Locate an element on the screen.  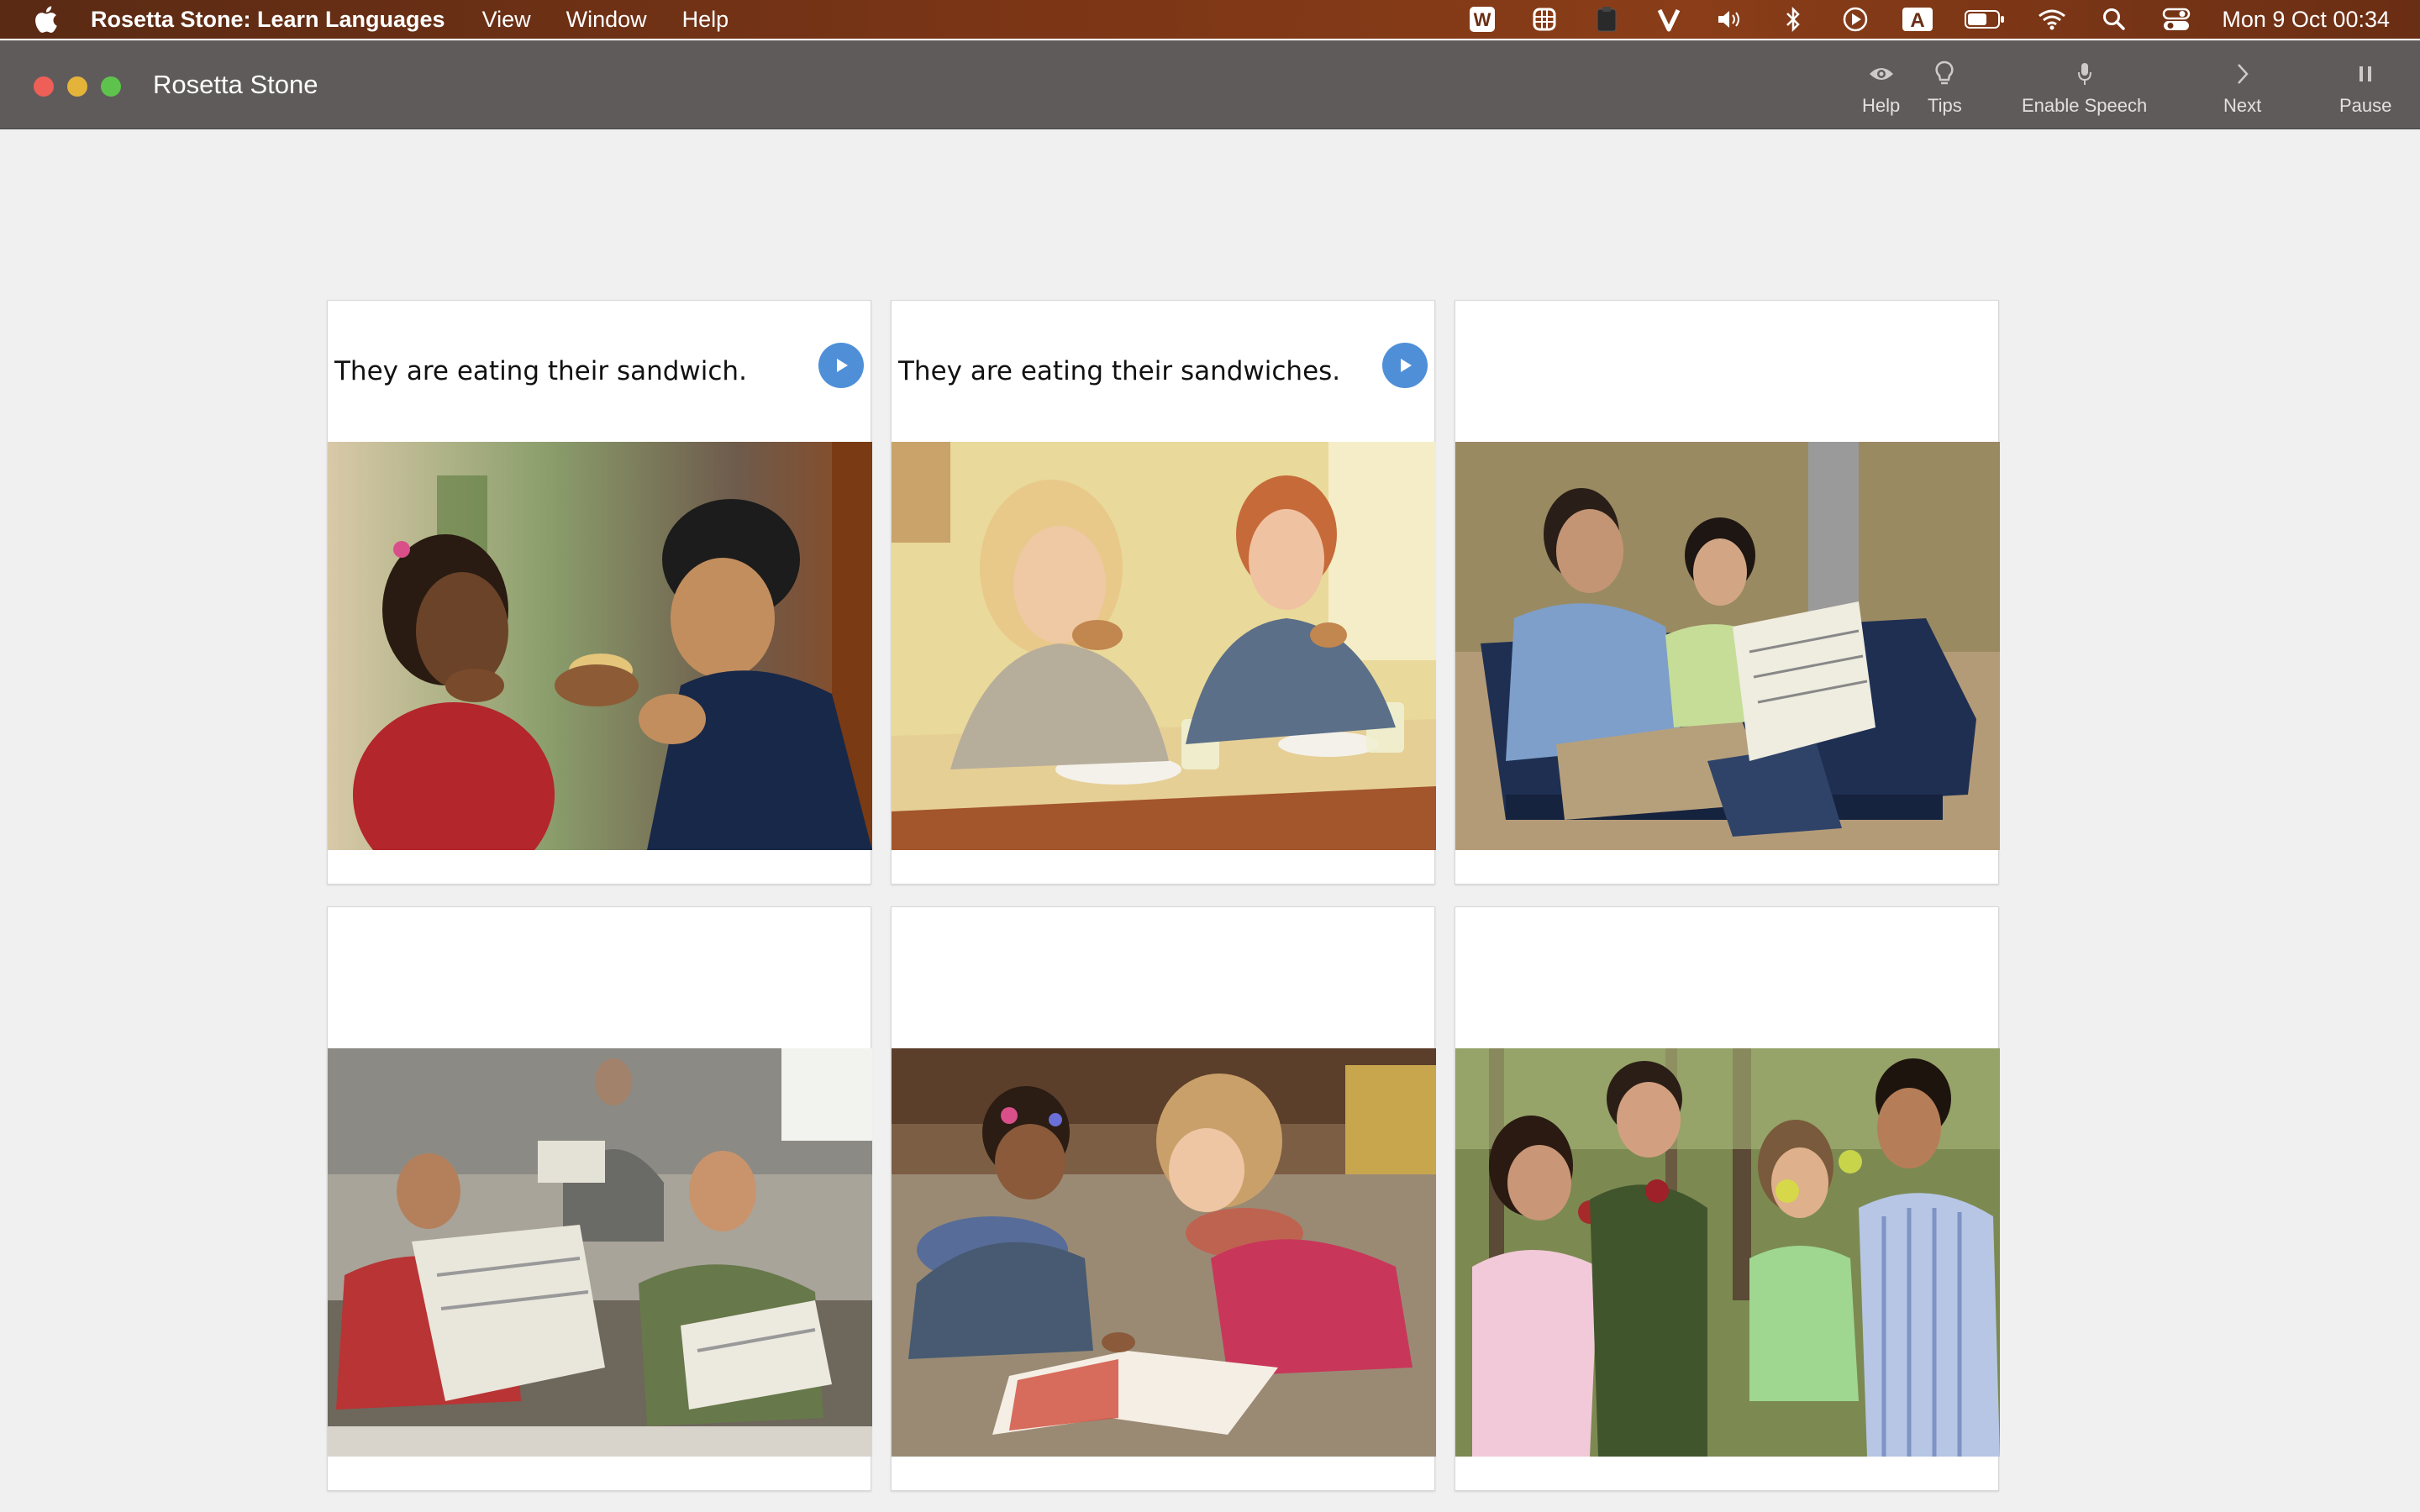
pause-label: Pause is located at coordinates (2365, 105).